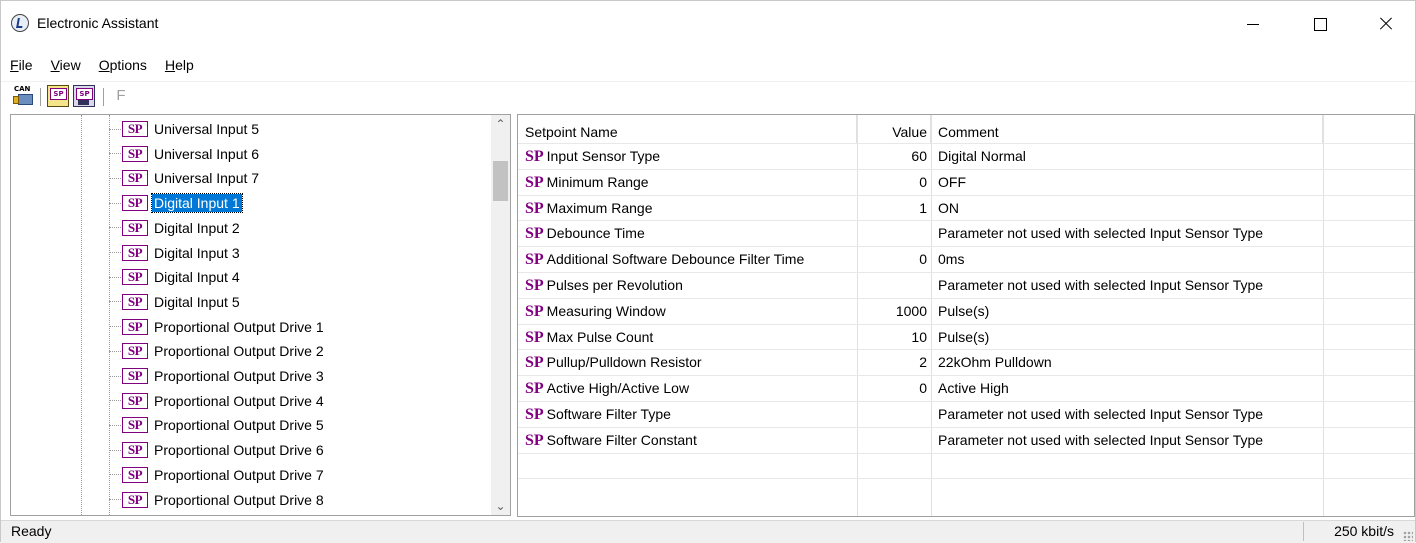  I want to click on tree-item: SP Universal Input 7, so click(185, 178).